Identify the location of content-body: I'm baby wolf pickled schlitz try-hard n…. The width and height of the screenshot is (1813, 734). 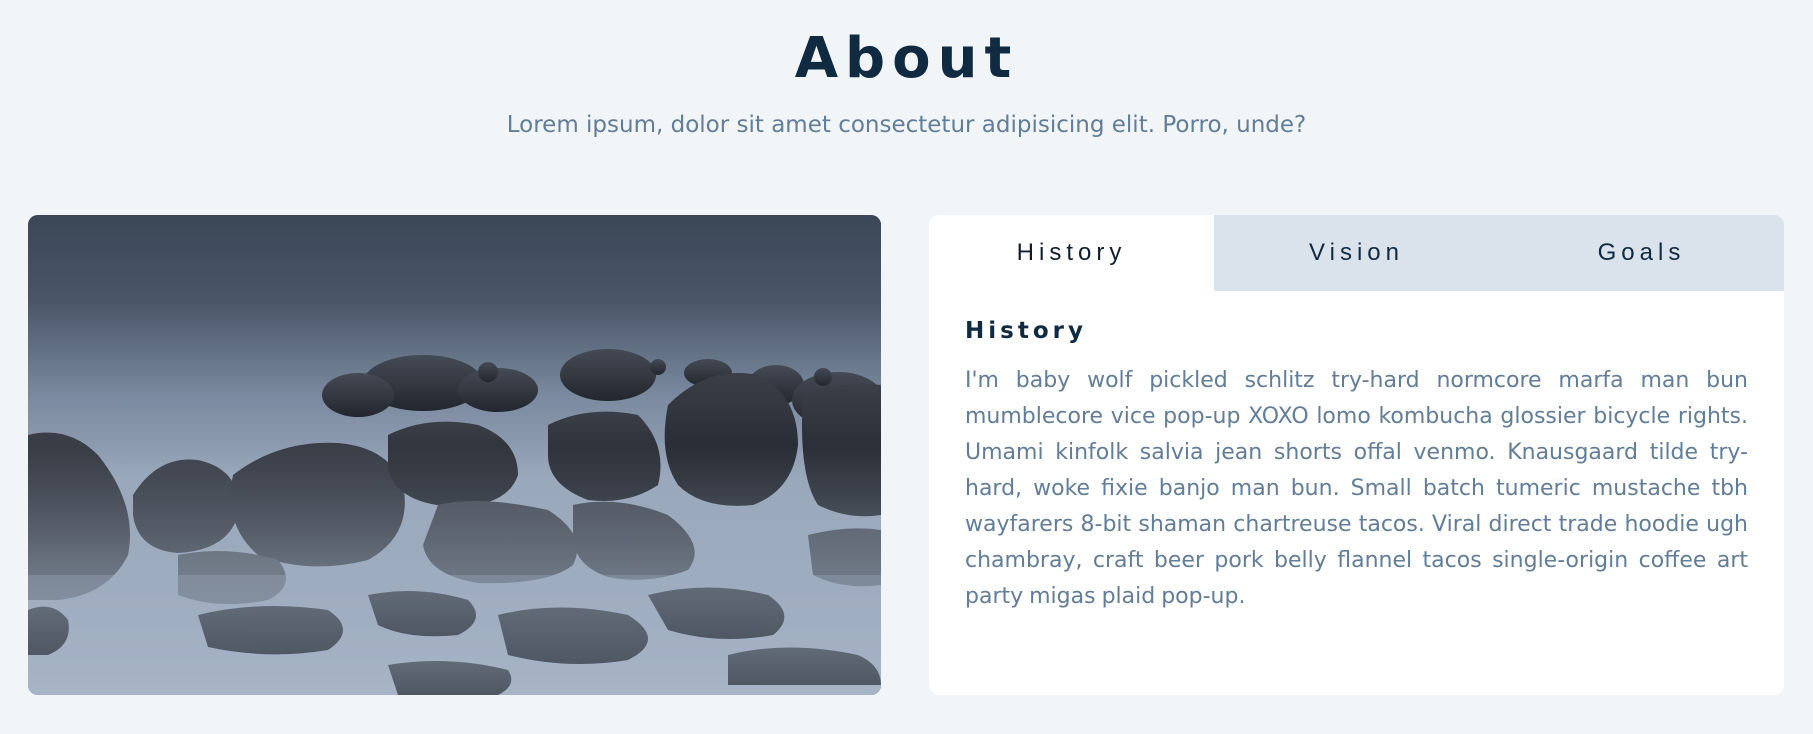
(1356, 488).